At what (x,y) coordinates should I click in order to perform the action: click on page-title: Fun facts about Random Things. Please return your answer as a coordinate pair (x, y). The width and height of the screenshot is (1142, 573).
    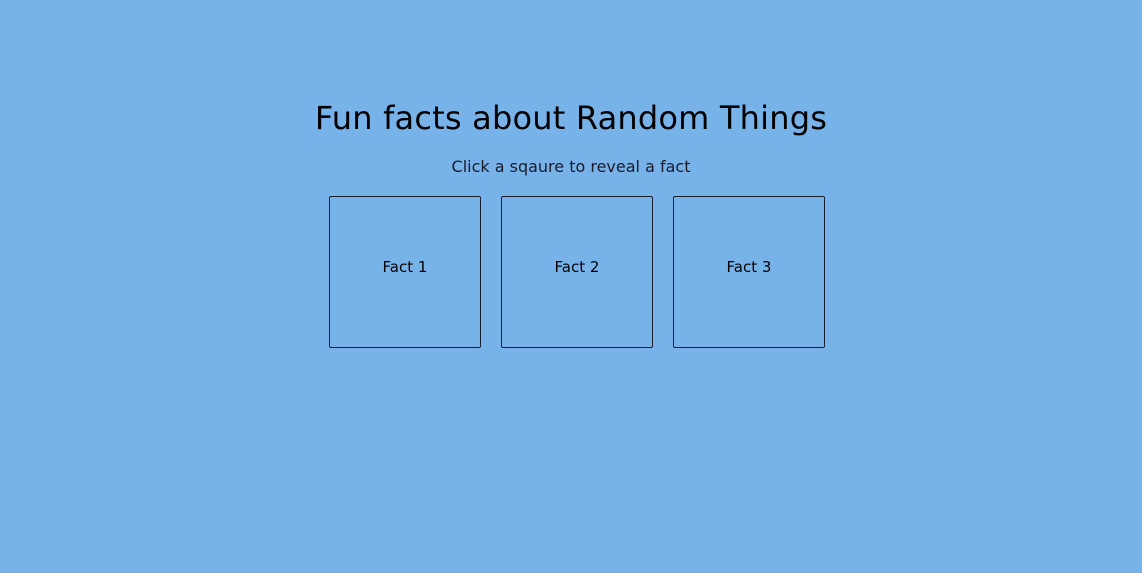
    Looking at the image, I should click on (571, 118).